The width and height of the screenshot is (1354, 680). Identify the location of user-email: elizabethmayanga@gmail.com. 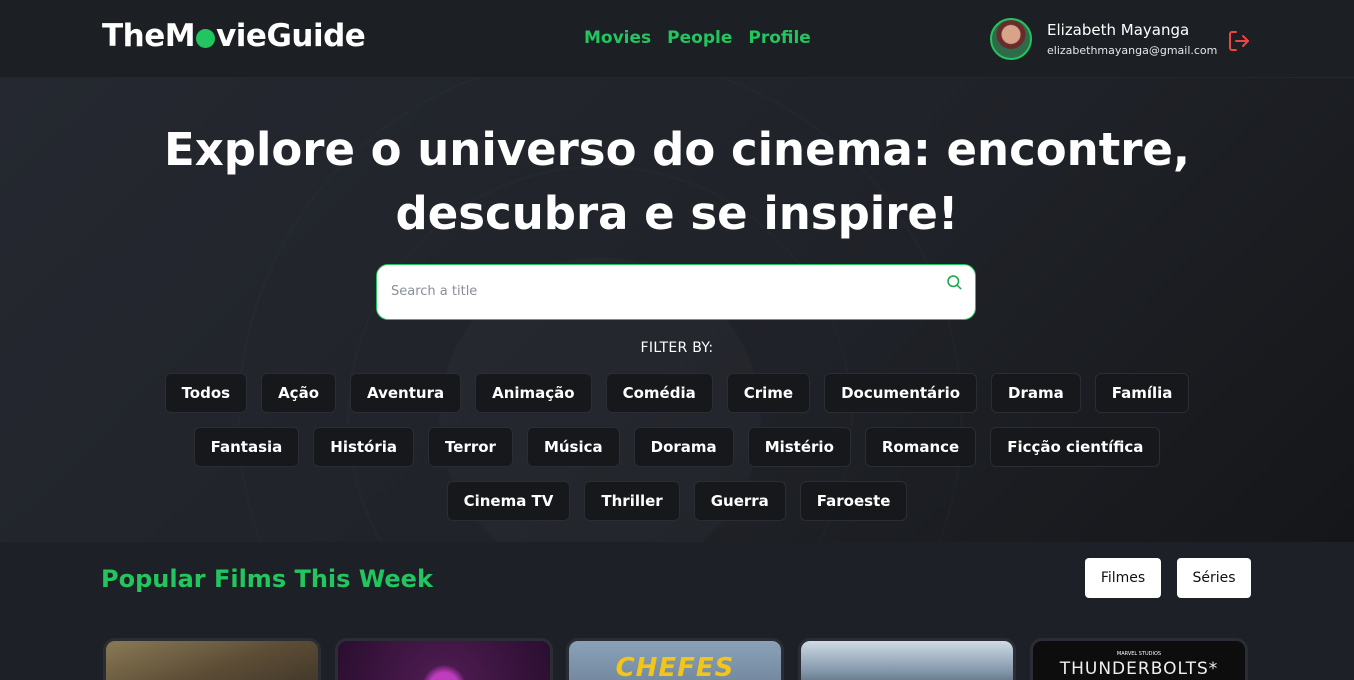
(1132, 50).